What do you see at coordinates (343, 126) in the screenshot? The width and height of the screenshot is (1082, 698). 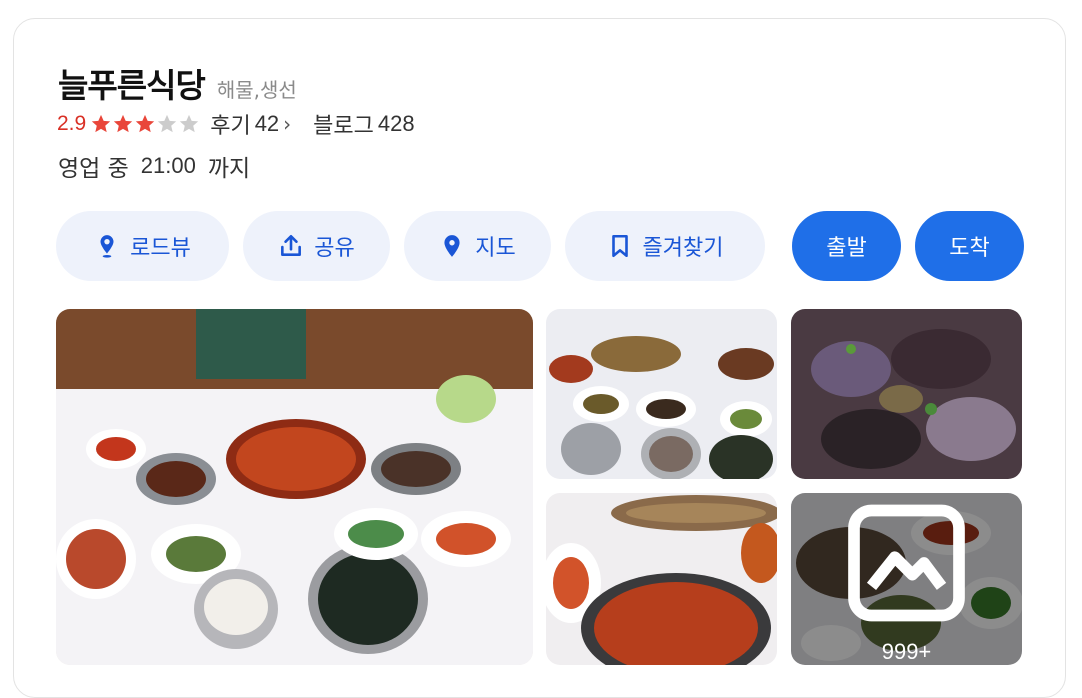 I see `blog-label: 블로그` at bounding box center [343, 126].